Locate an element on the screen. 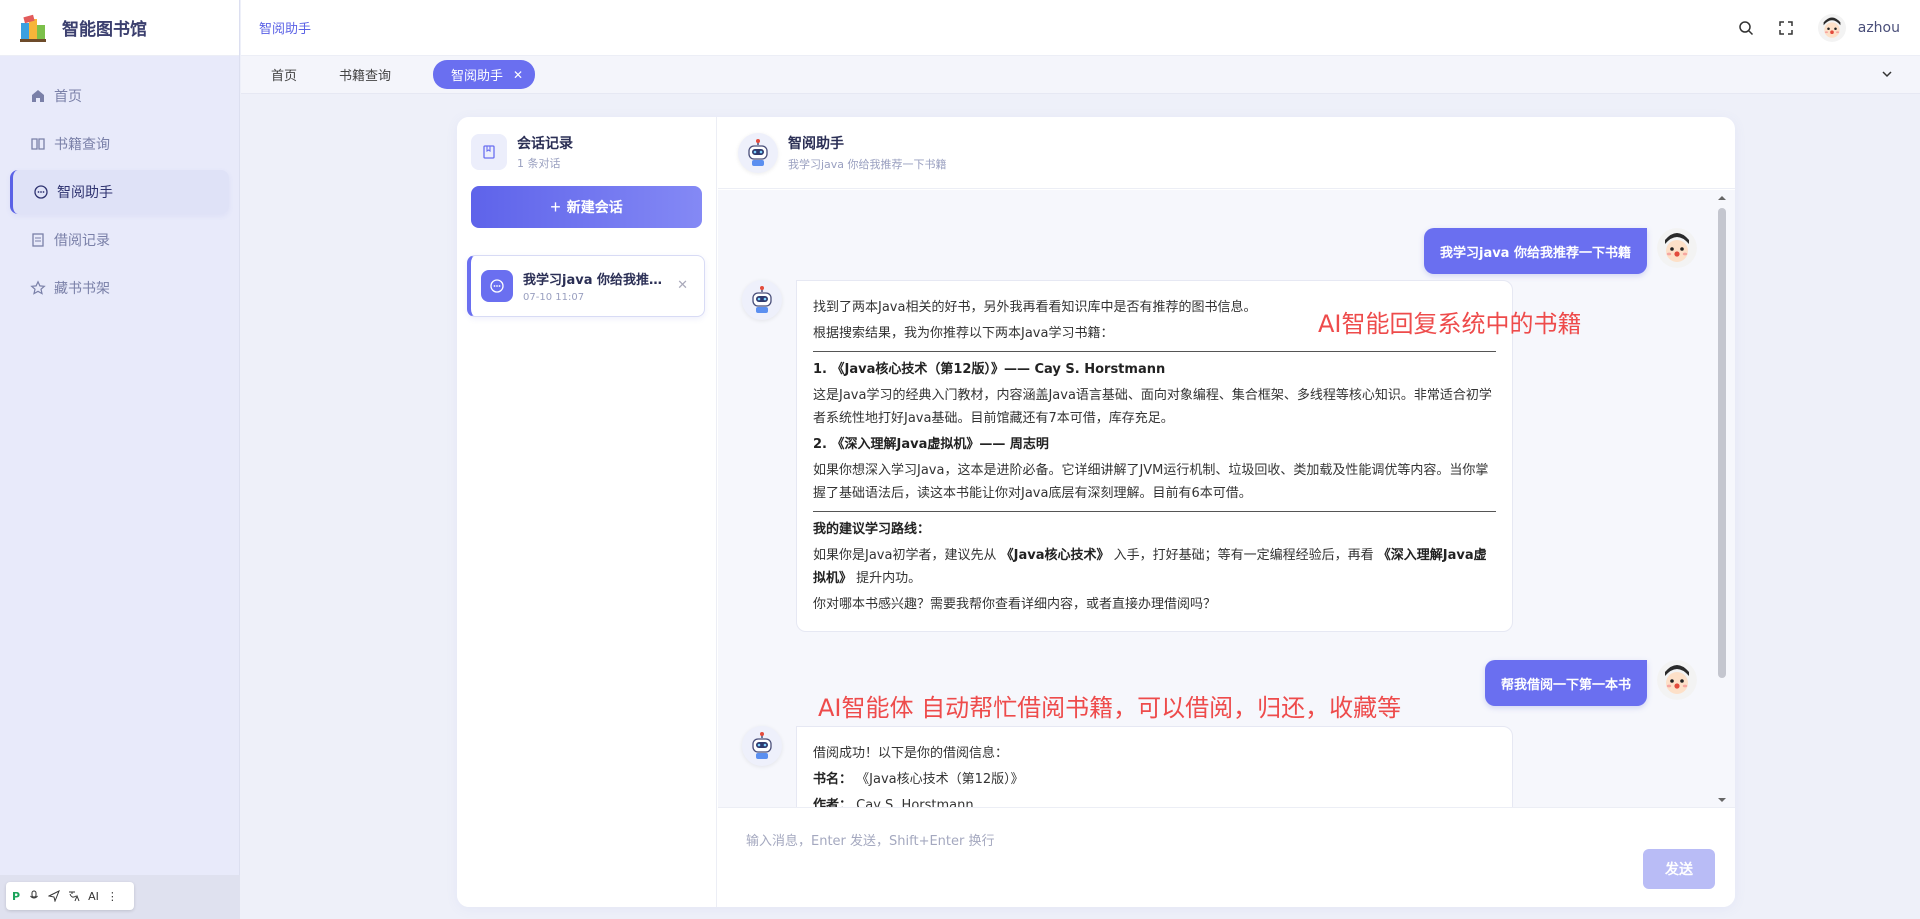 The image size is (1920, 919). send-button: 发送 is located at coordinates (1679, 869).